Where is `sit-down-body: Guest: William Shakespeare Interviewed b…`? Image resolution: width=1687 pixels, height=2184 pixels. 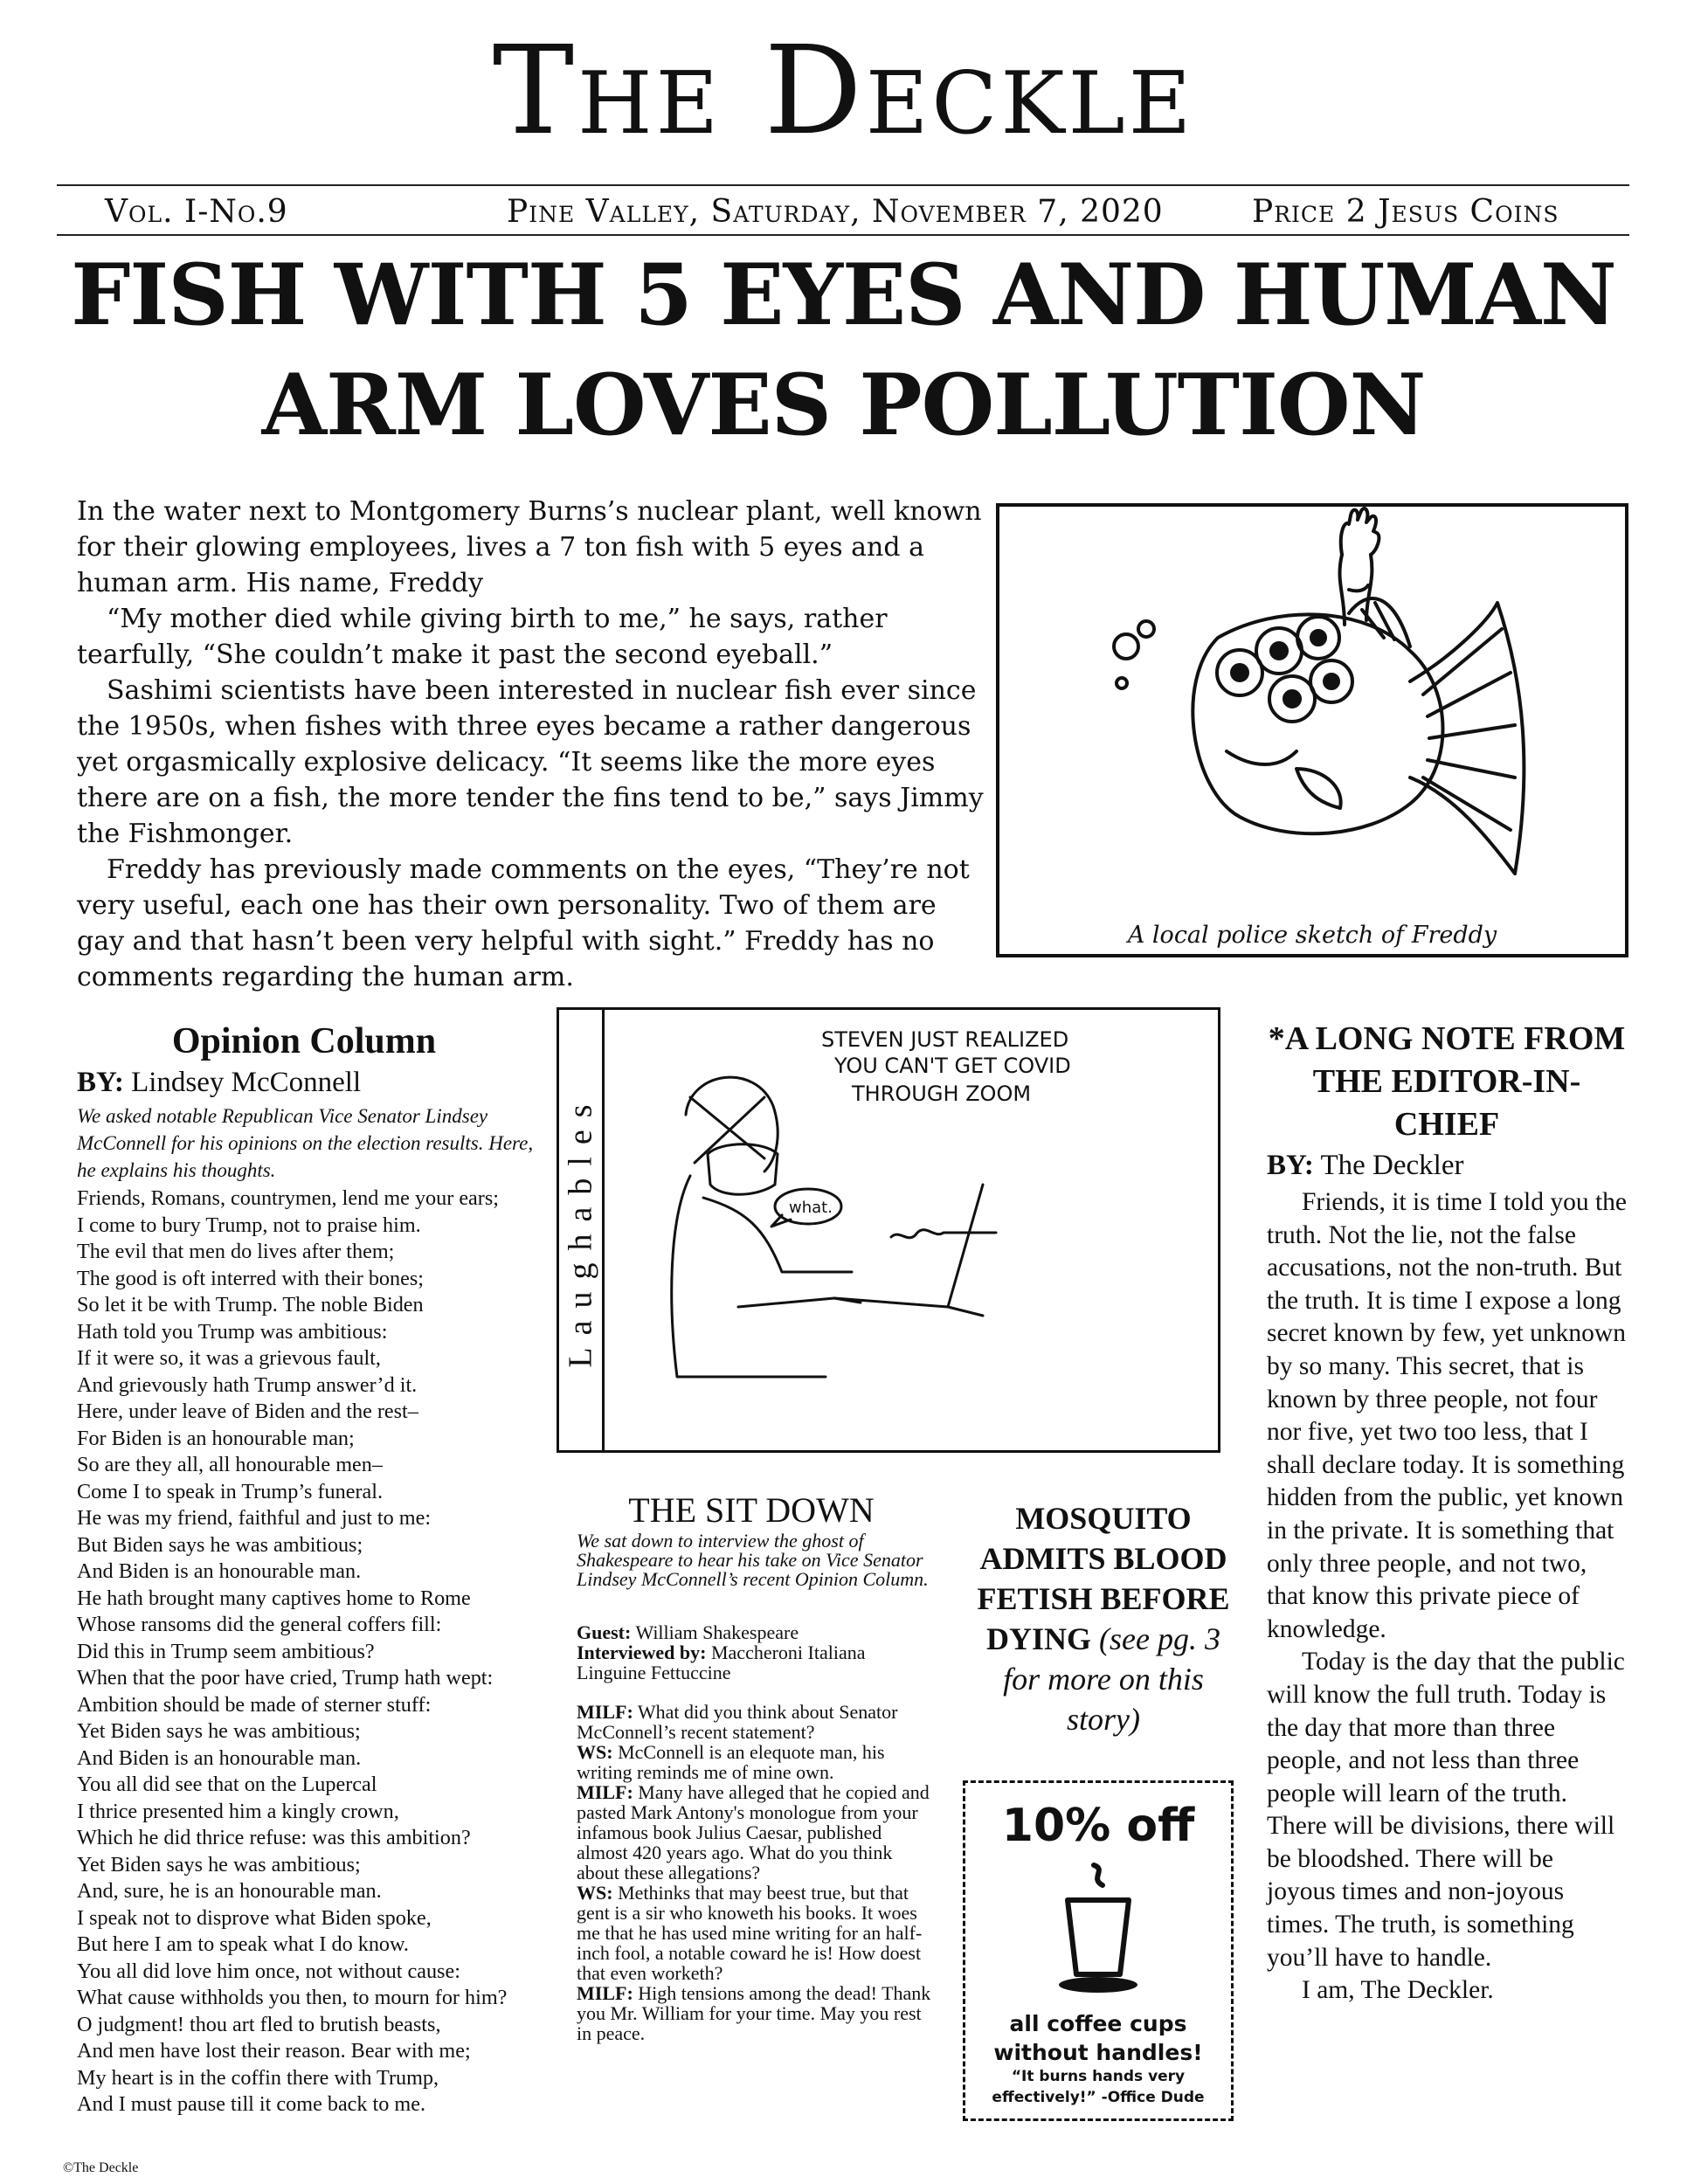
sit-down-body: Guest: William Shakespeare Interviewed b… is located at coordinates (756, 1832).